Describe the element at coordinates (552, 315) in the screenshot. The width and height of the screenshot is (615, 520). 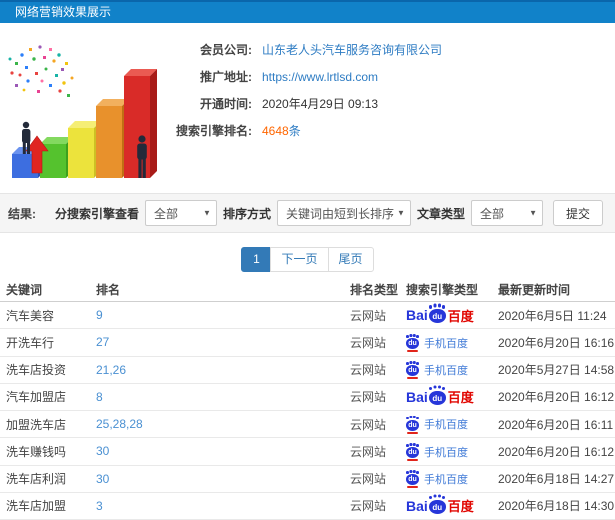
I see `updated-time-cell: 2020年6月5日 11:24` at that location.